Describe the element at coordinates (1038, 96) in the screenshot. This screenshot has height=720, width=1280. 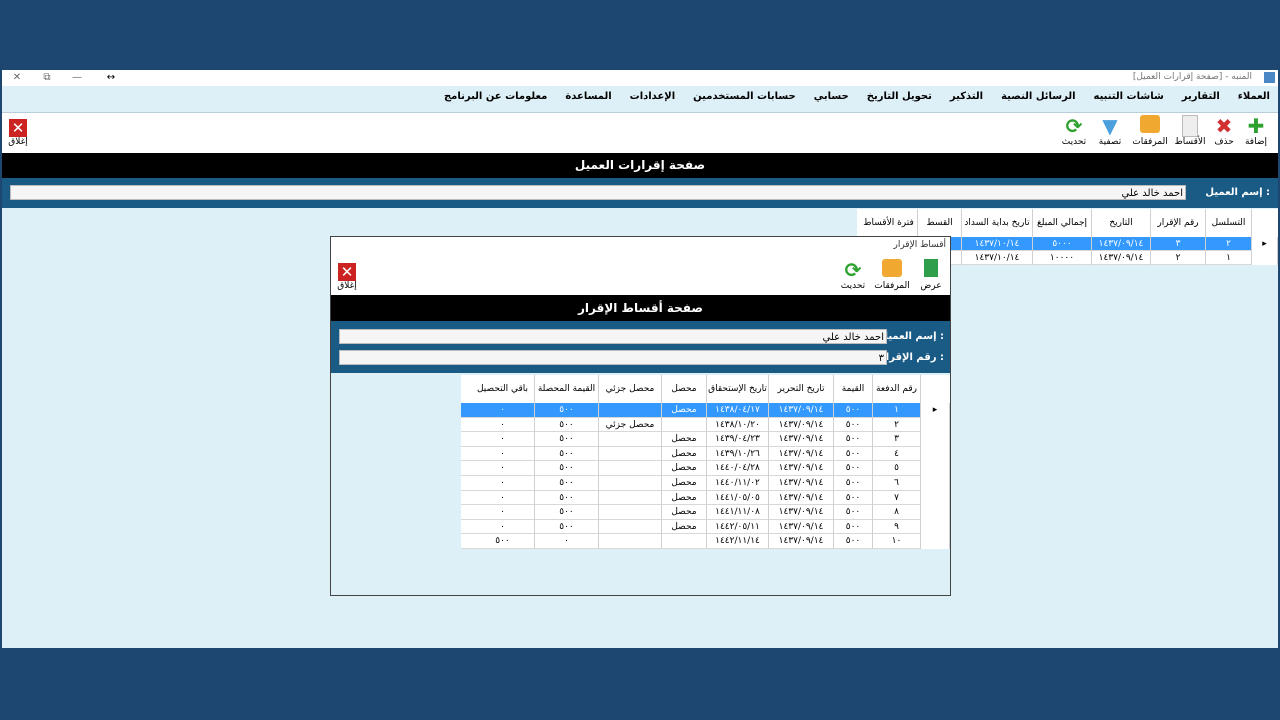
I see `menu-item: الرسائل النصية` at that location.